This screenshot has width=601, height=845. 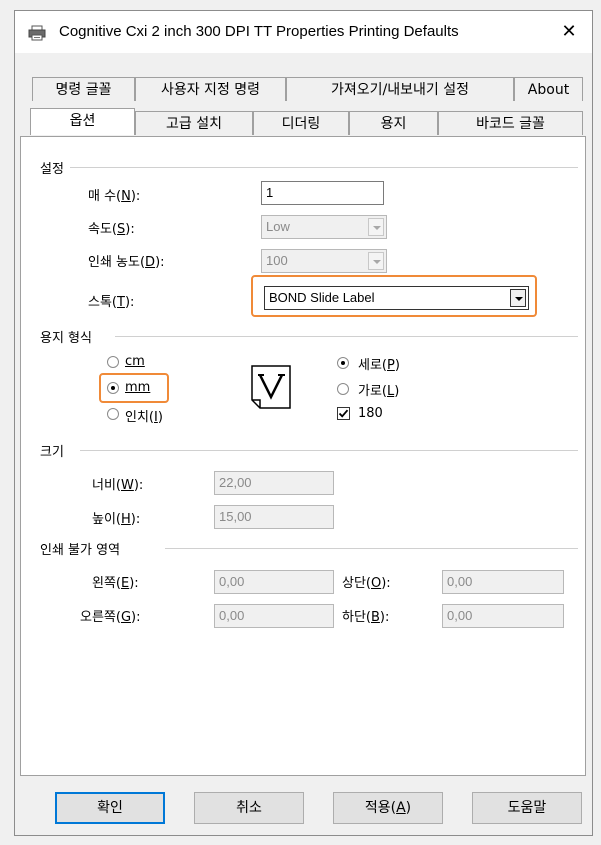 What do you see at coordinates (115, 583) in the screenshot?
I see `left-margin-label: 왼쪽(E):` at bounding box center [115, 583].